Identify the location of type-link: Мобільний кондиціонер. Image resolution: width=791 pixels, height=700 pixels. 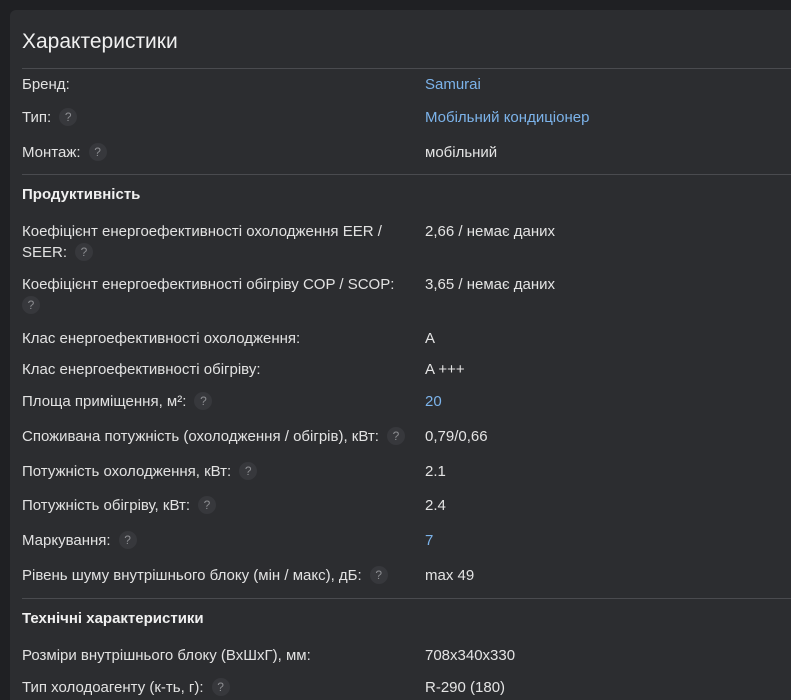
(507, 117).